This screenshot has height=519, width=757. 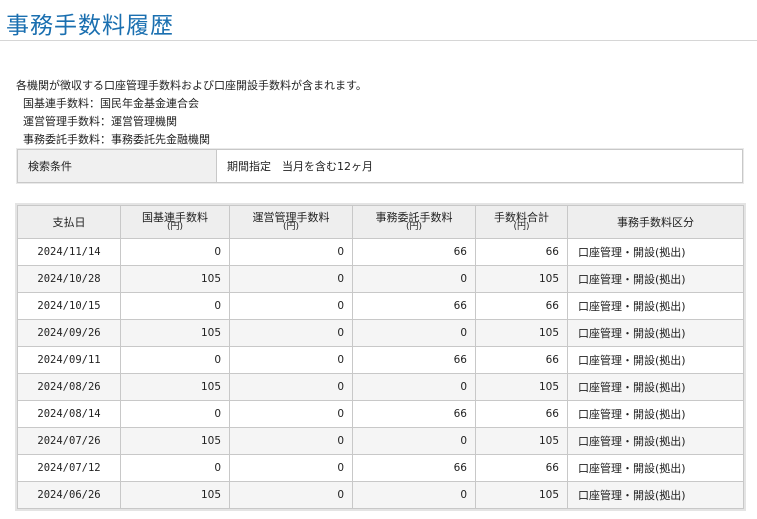 I want to click on notes-line-unei: 運営管理手数料：運営管理機関, so click(x=100, y=121).